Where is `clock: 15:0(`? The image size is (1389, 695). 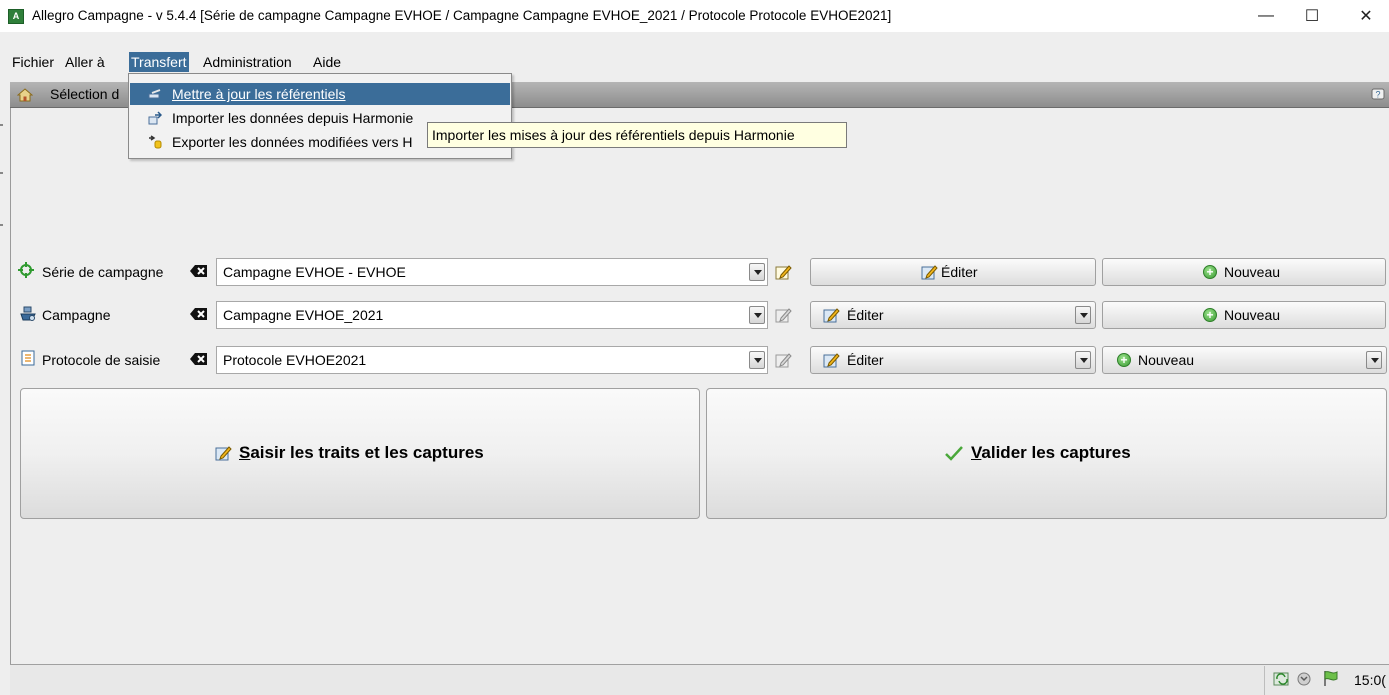
clock: 15:0( is located at coordinates (1370, 680).